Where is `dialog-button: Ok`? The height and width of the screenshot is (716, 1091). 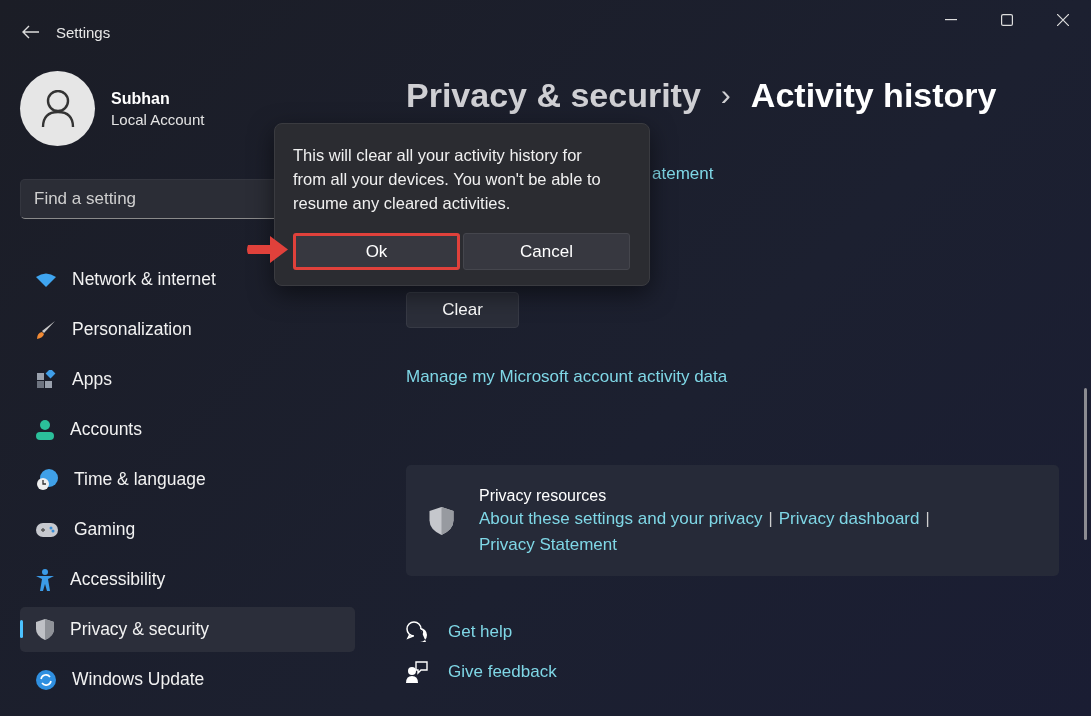
dialog-button: Ok is located at coordinates (376, 251).